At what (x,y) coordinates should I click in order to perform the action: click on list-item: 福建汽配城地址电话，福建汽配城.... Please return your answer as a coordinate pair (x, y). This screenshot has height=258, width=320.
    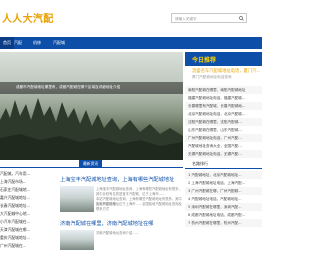
    Looking at the image, I should click on (223, 98).